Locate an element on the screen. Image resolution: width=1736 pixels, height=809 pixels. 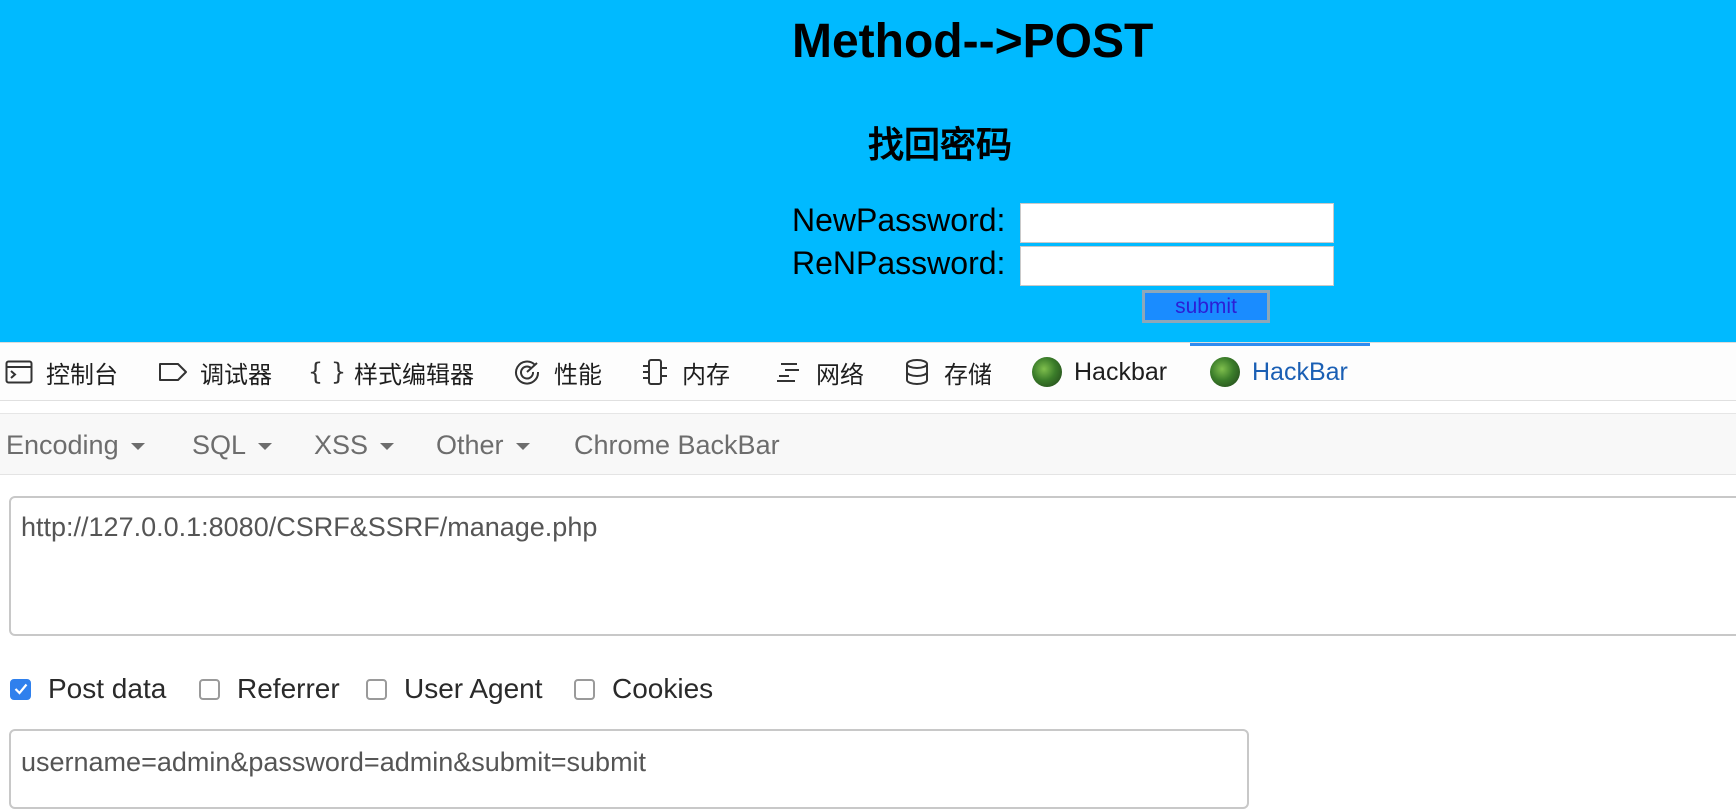
menu-sql: SQL is located at coordinates (232, 445).